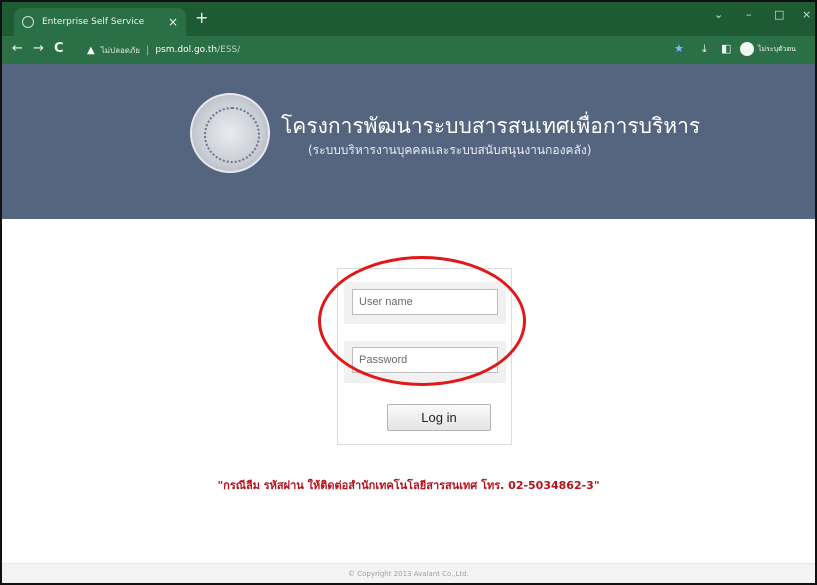 The height and width of the screenshot is (585, 817). What do you see at coordinates (230, 133) in the screenshot?
I see `department-seal-logo` at bounding box center [230, 133].